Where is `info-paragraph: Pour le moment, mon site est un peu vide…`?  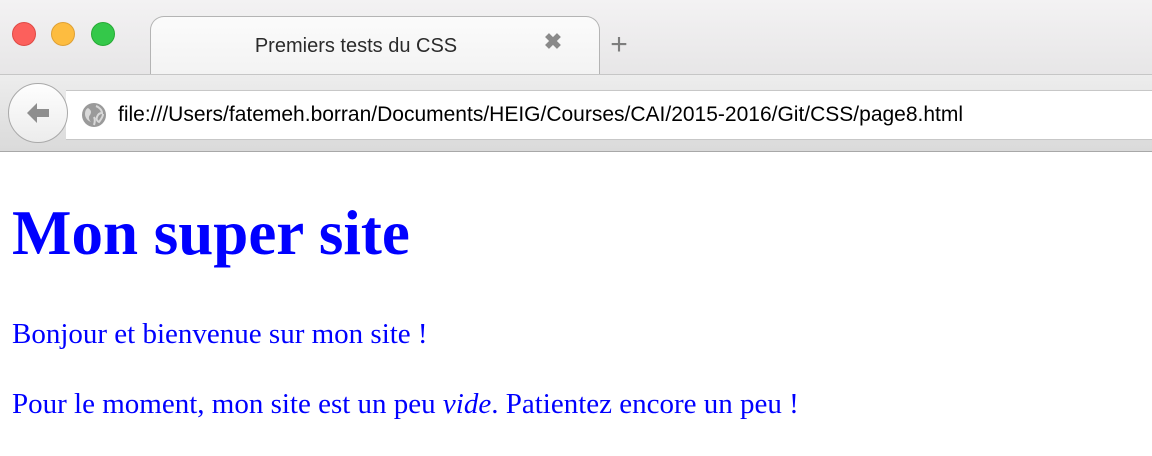 info-paragraph: Pour le moment, mon site est un peu vide… is located at coordinates (405, 404).